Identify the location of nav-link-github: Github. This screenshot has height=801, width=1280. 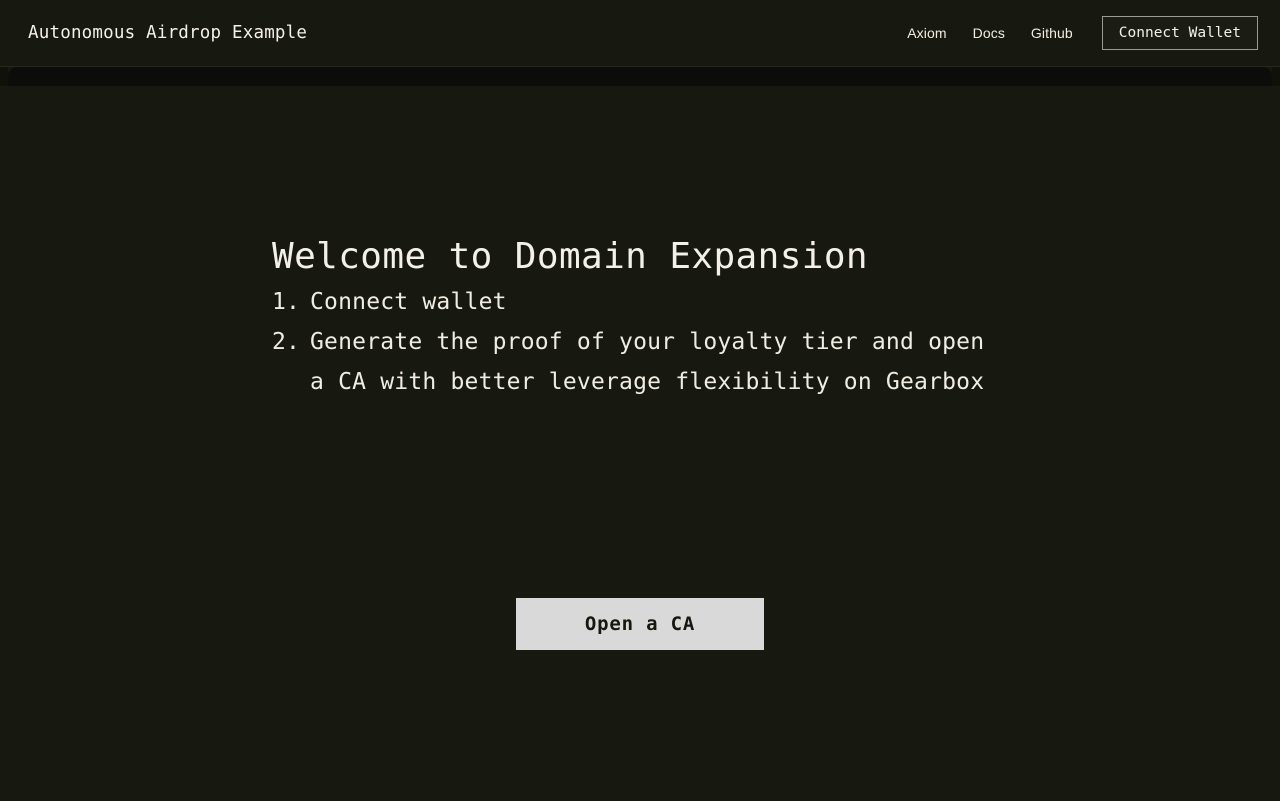
(1052, 33).